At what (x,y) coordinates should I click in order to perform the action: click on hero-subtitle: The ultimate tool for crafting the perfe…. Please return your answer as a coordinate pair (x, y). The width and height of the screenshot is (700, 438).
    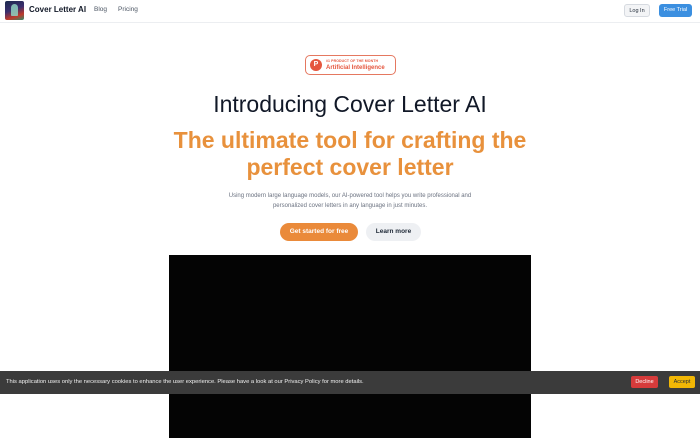
    Looking at the image, I should click on (350, 153).